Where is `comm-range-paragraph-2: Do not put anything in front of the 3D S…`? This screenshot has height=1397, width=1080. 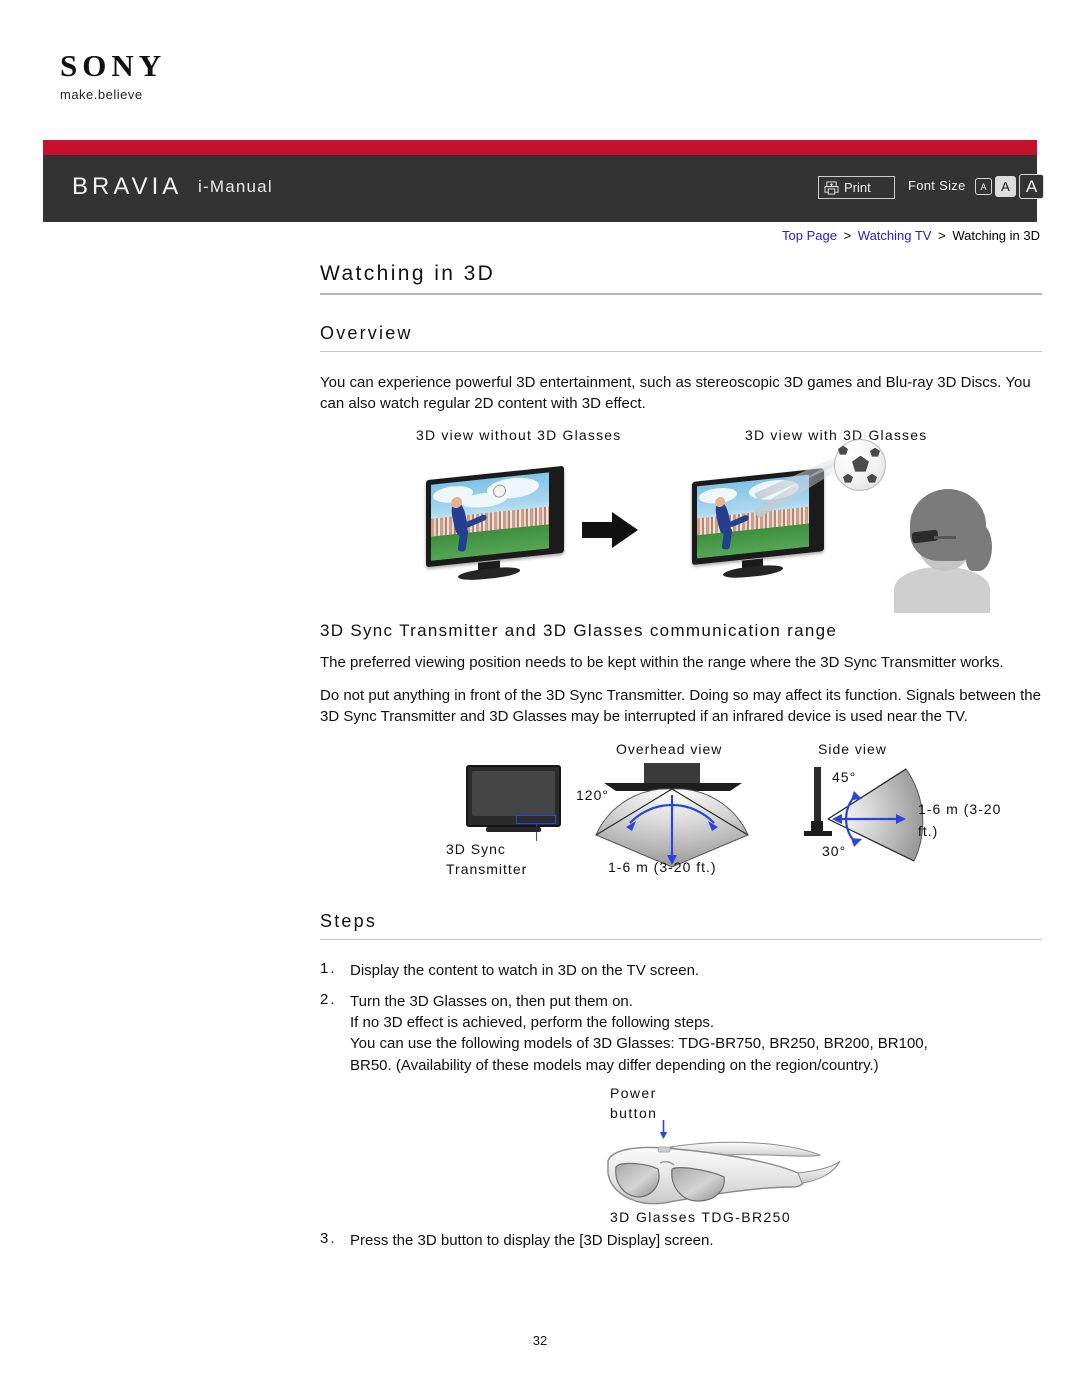
comm-range-paragraph-2: Do not put anything in front of the 3D S… is located at coordinates (680, 706).